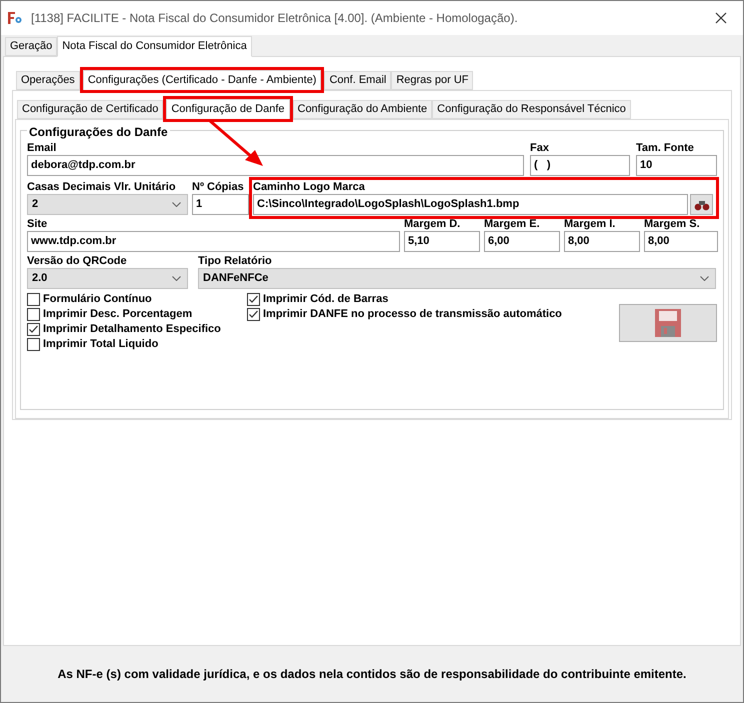  I want to click on tab: Configuração de Certificado, so click(90, 109).